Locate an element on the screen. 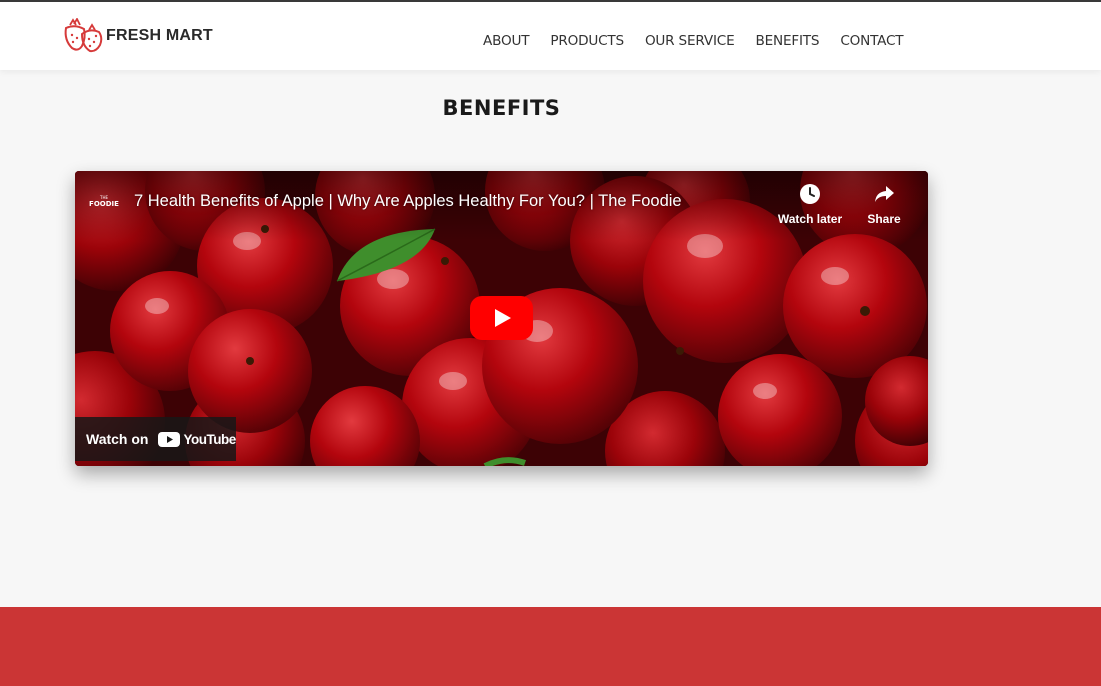 Image resolution: width=1101 pixels, height=686 pixels. footer-band is located at coordinates (550, 646).